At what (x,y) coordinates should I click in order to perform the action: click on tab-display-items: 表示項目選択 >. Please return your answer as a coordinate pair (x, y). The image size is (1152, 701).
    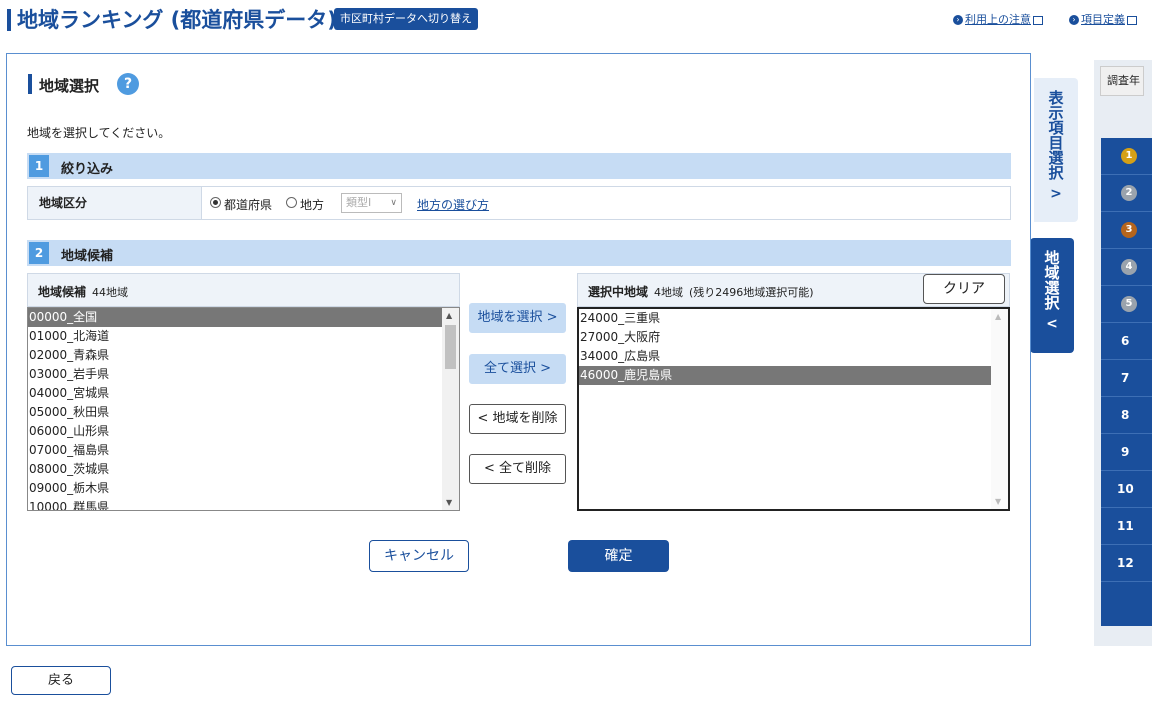
    Looking at the image, I should click on (1056, 150).